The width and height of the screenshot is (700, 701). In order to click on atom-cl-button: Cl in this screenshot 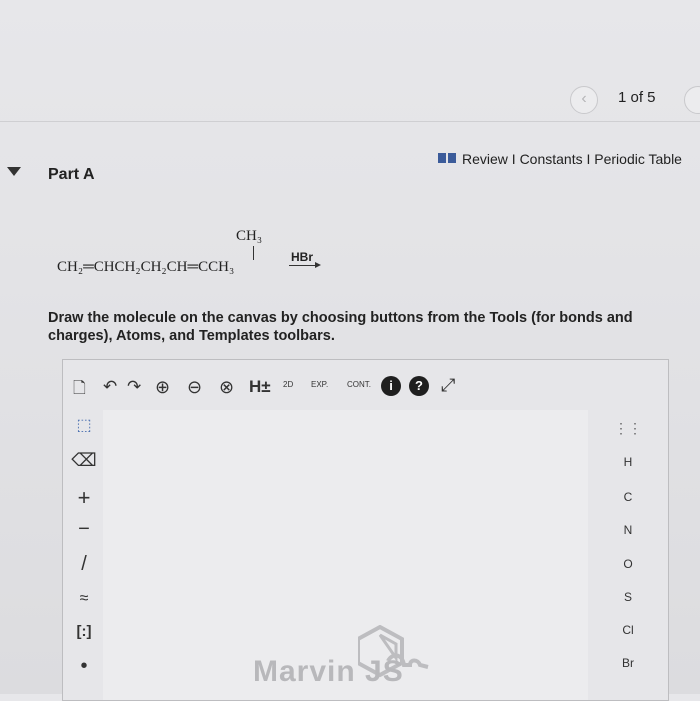, I will do `click(628, 630)`.